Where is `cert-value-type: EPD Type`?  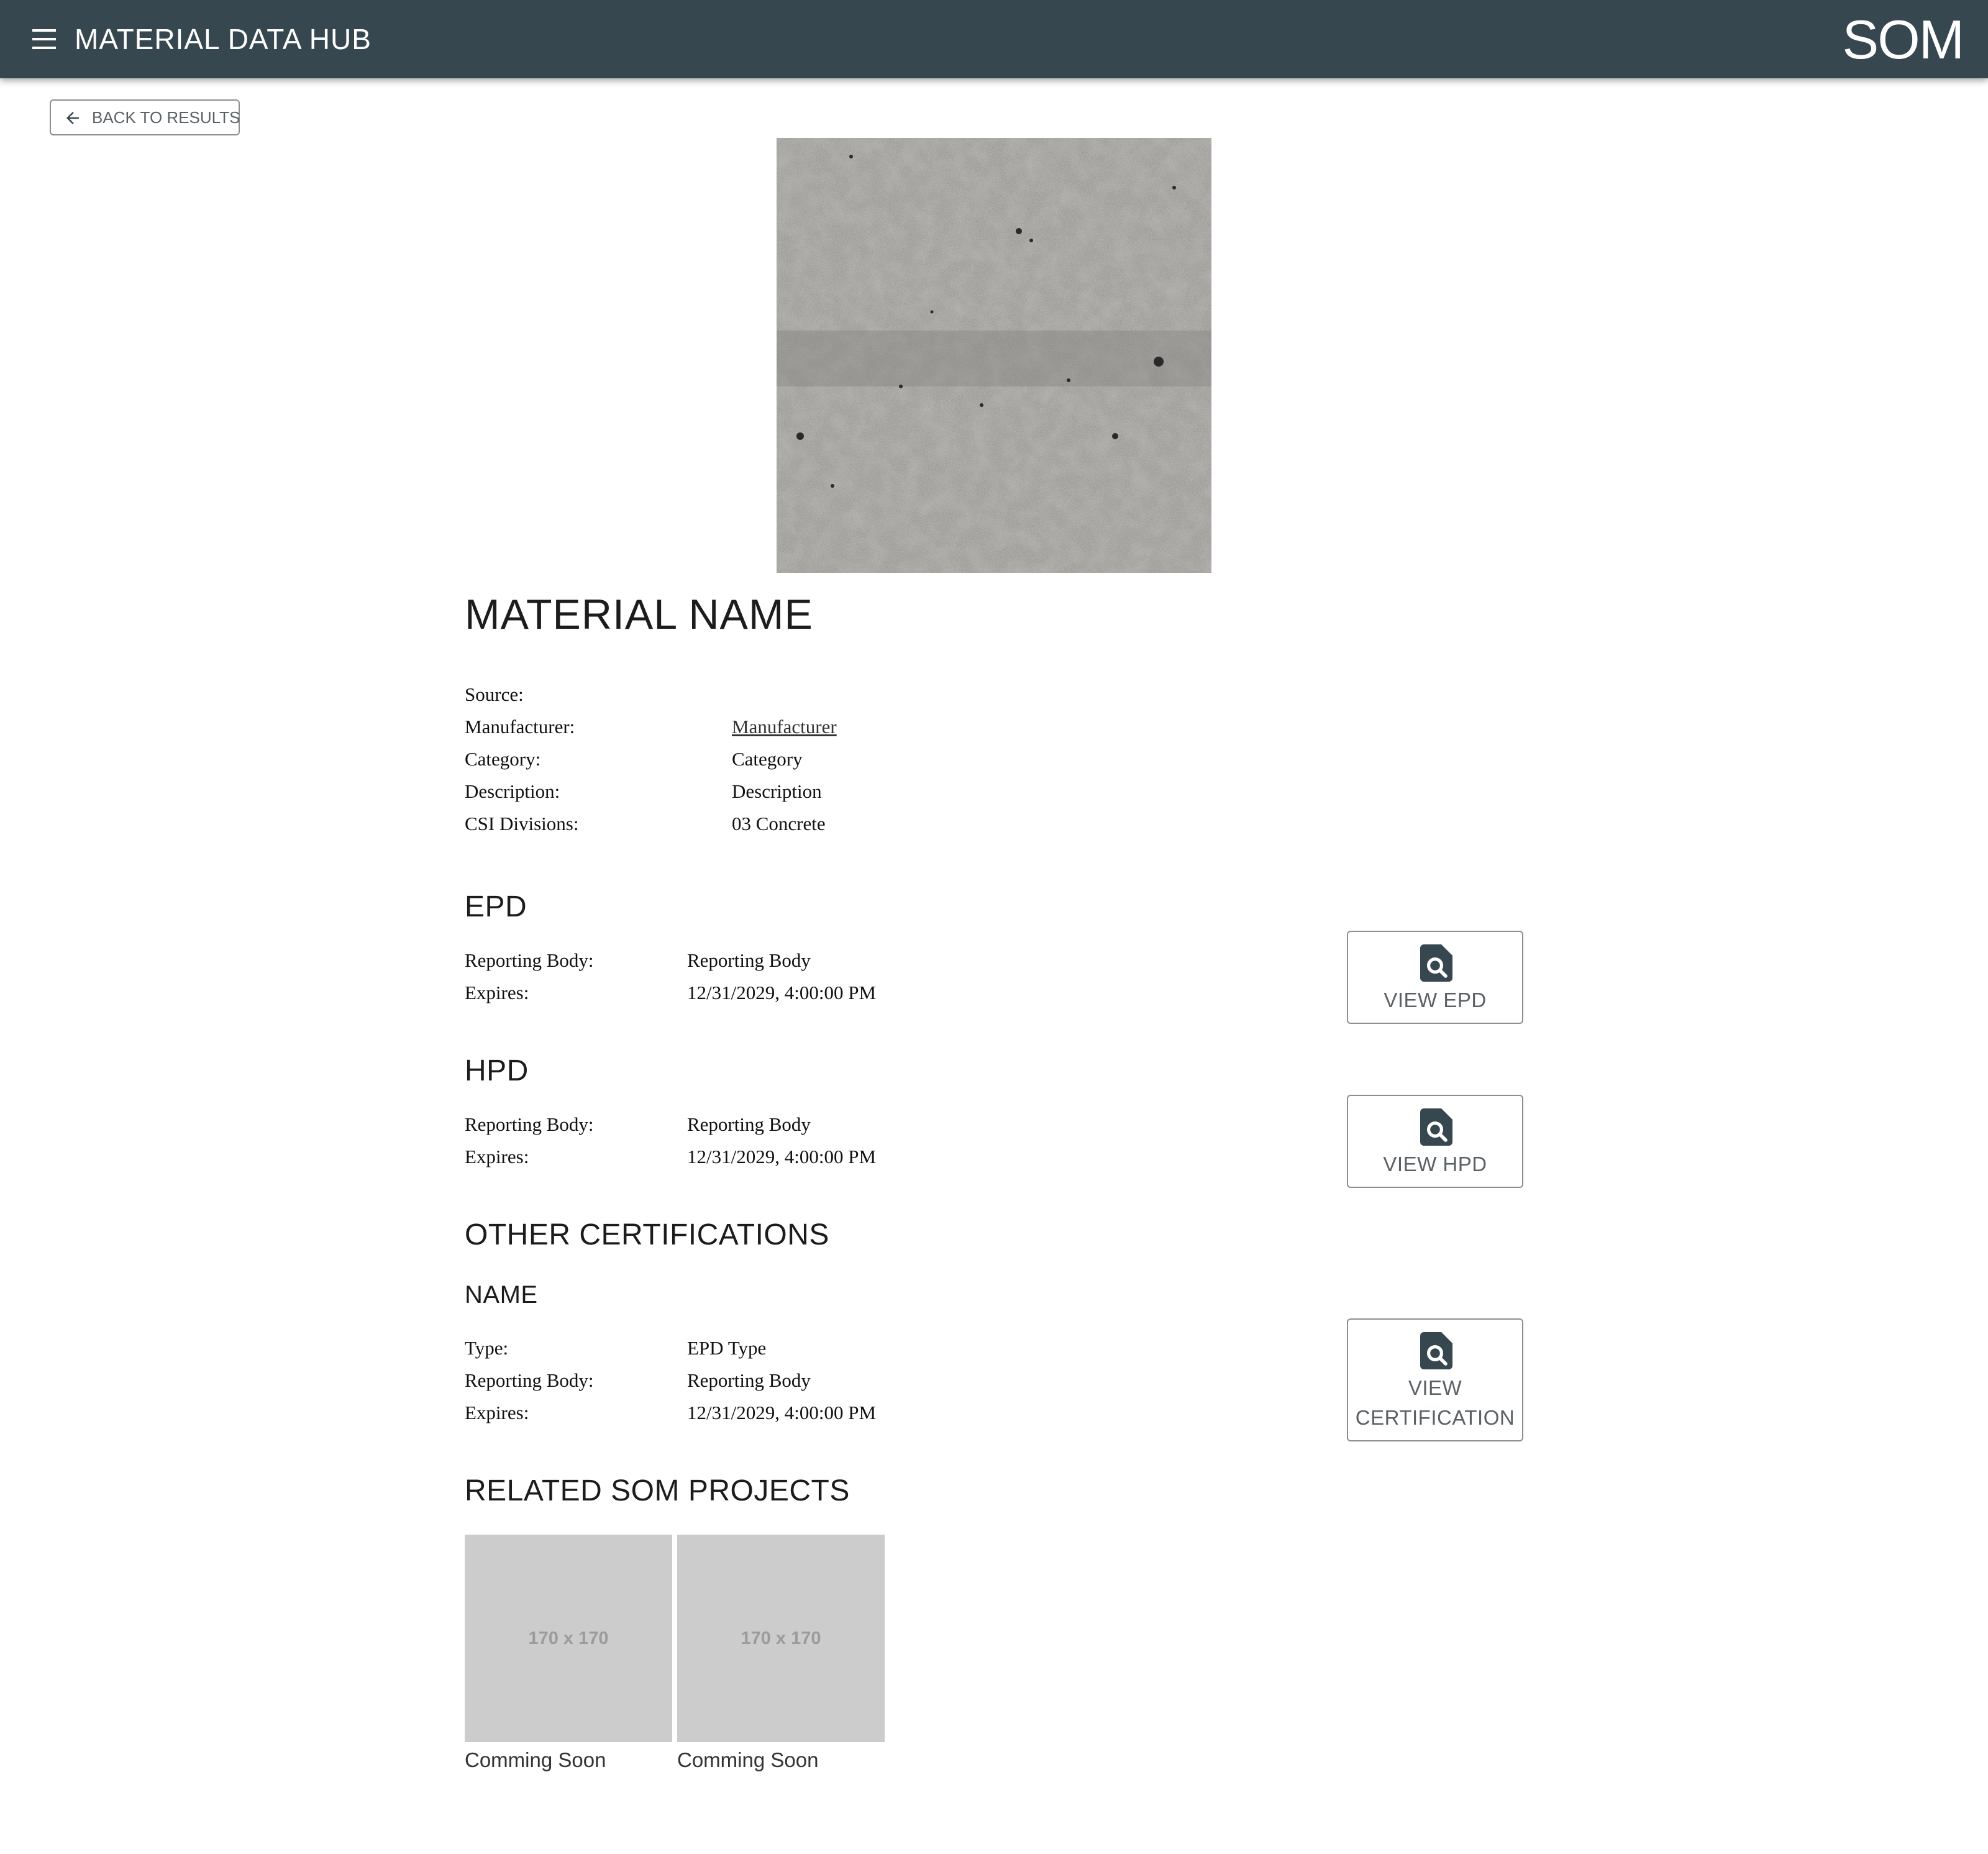
cert-value-type: EPD Type is located at coordinates (727, 1348).